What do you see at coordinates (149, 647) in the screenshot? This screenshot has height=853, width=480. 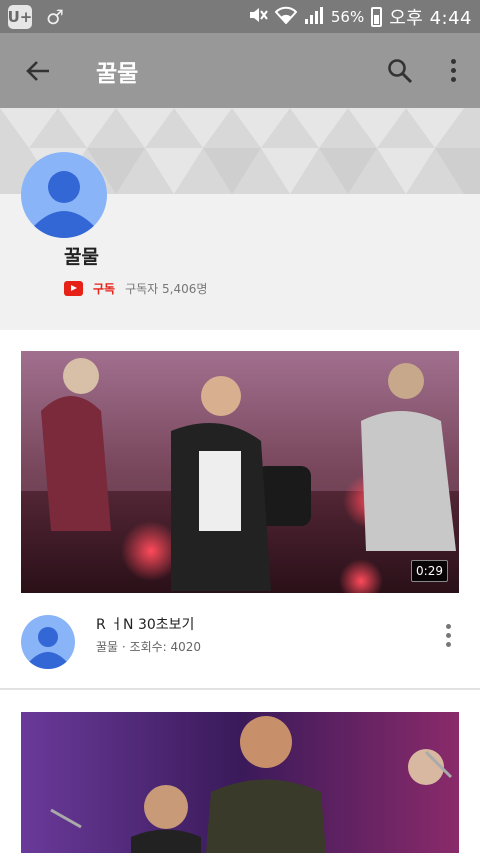 I see `video-meta: 꿀물 · 조회수: 4020` at bounding box center [149, 647].